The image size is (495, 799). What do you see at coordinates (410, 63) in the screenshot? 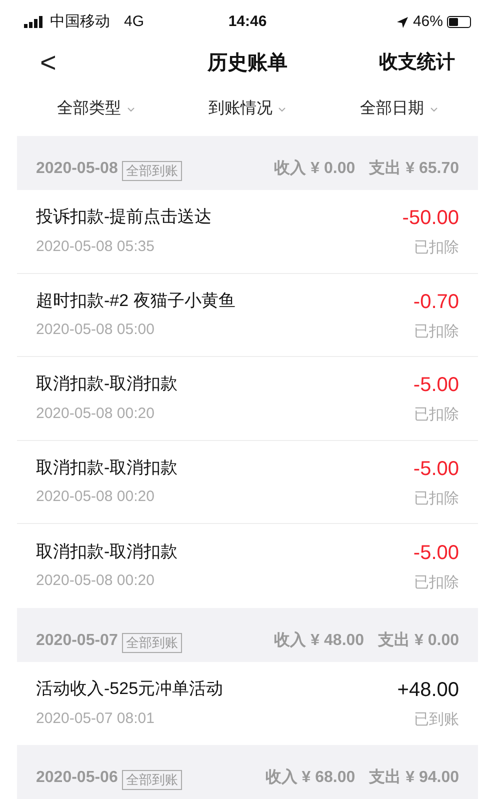
I see `statistics-link: 收支统计` at bounding box center [410, 63].